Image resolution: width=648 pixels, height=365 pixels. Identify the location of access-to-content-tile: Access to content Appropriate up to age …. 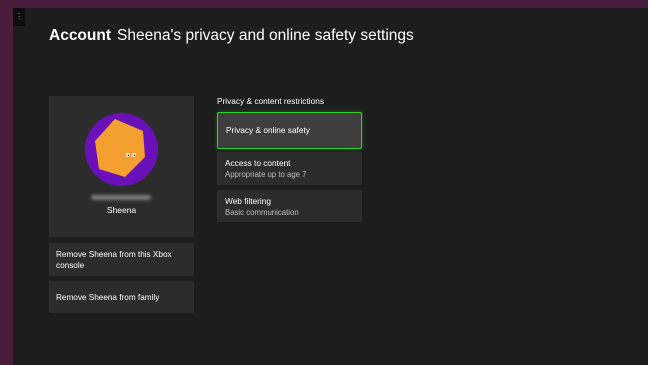
(289, 168).